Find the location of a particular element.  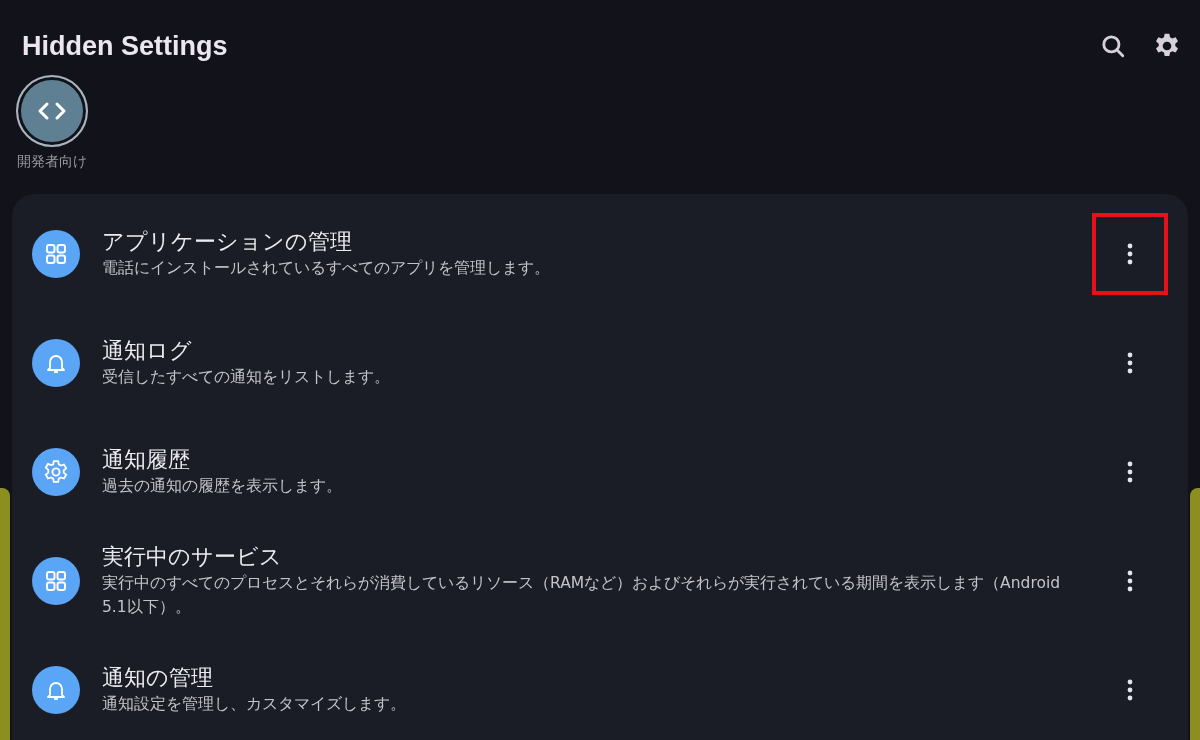

item-title: 通知履歴 is located at coordinates (592, 460).